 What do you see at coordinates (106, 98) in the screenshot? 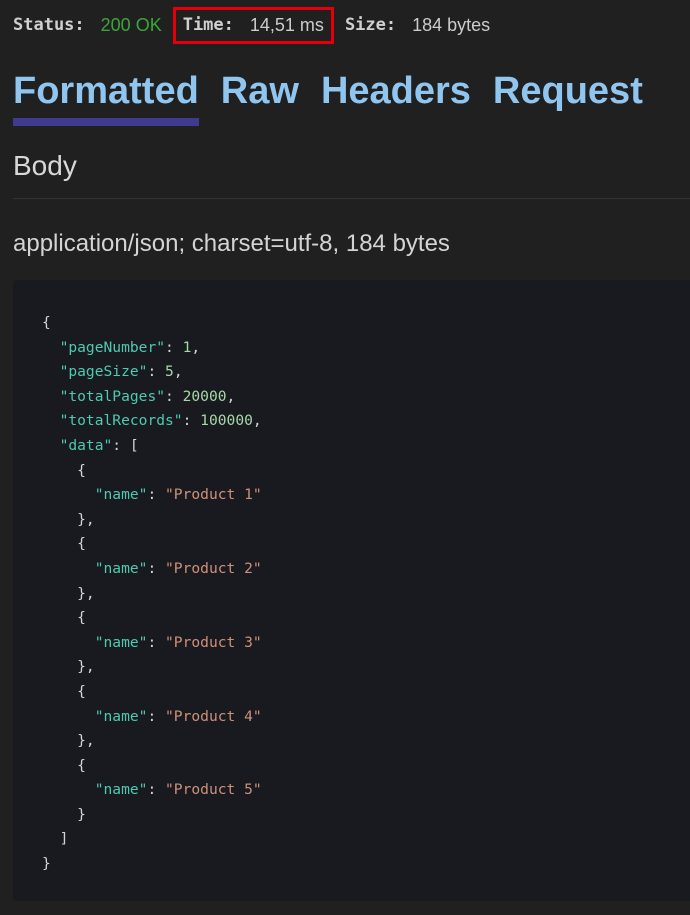
I see `tab-formatted: Formatted` at bounding box center [106, 98].